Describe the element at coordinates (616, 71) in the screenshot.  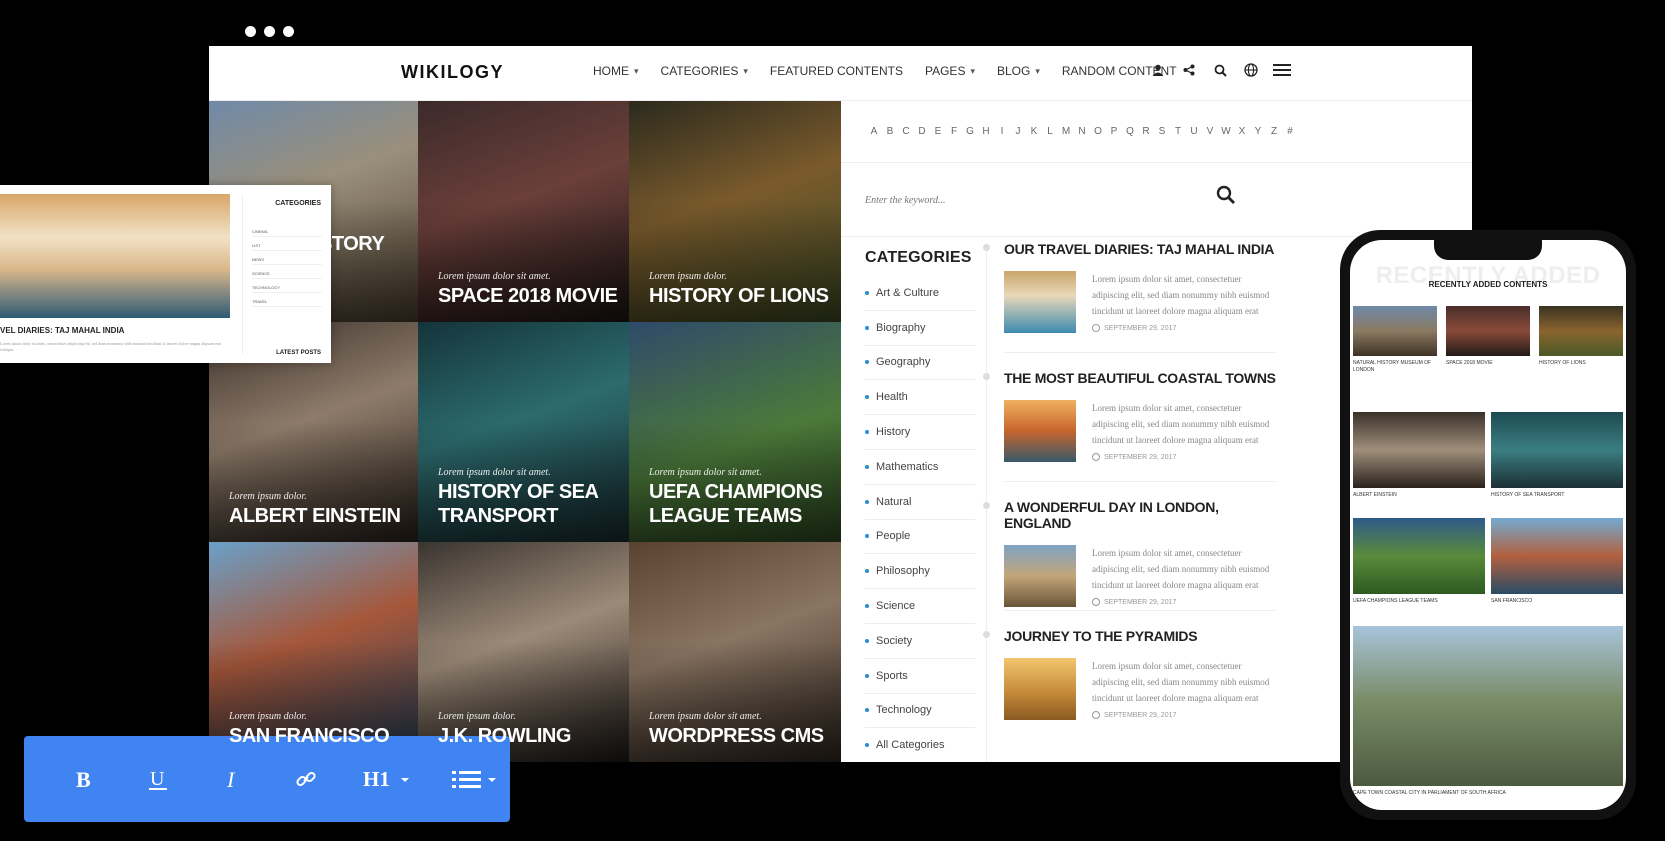
I see `nav-home: HOME ▾` at that location.